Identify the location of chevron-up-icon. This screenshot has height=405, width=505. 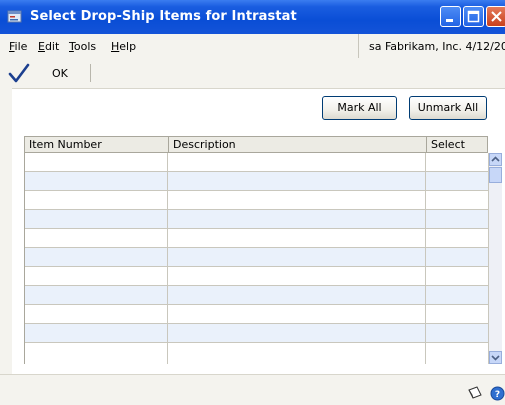
(495, 159).